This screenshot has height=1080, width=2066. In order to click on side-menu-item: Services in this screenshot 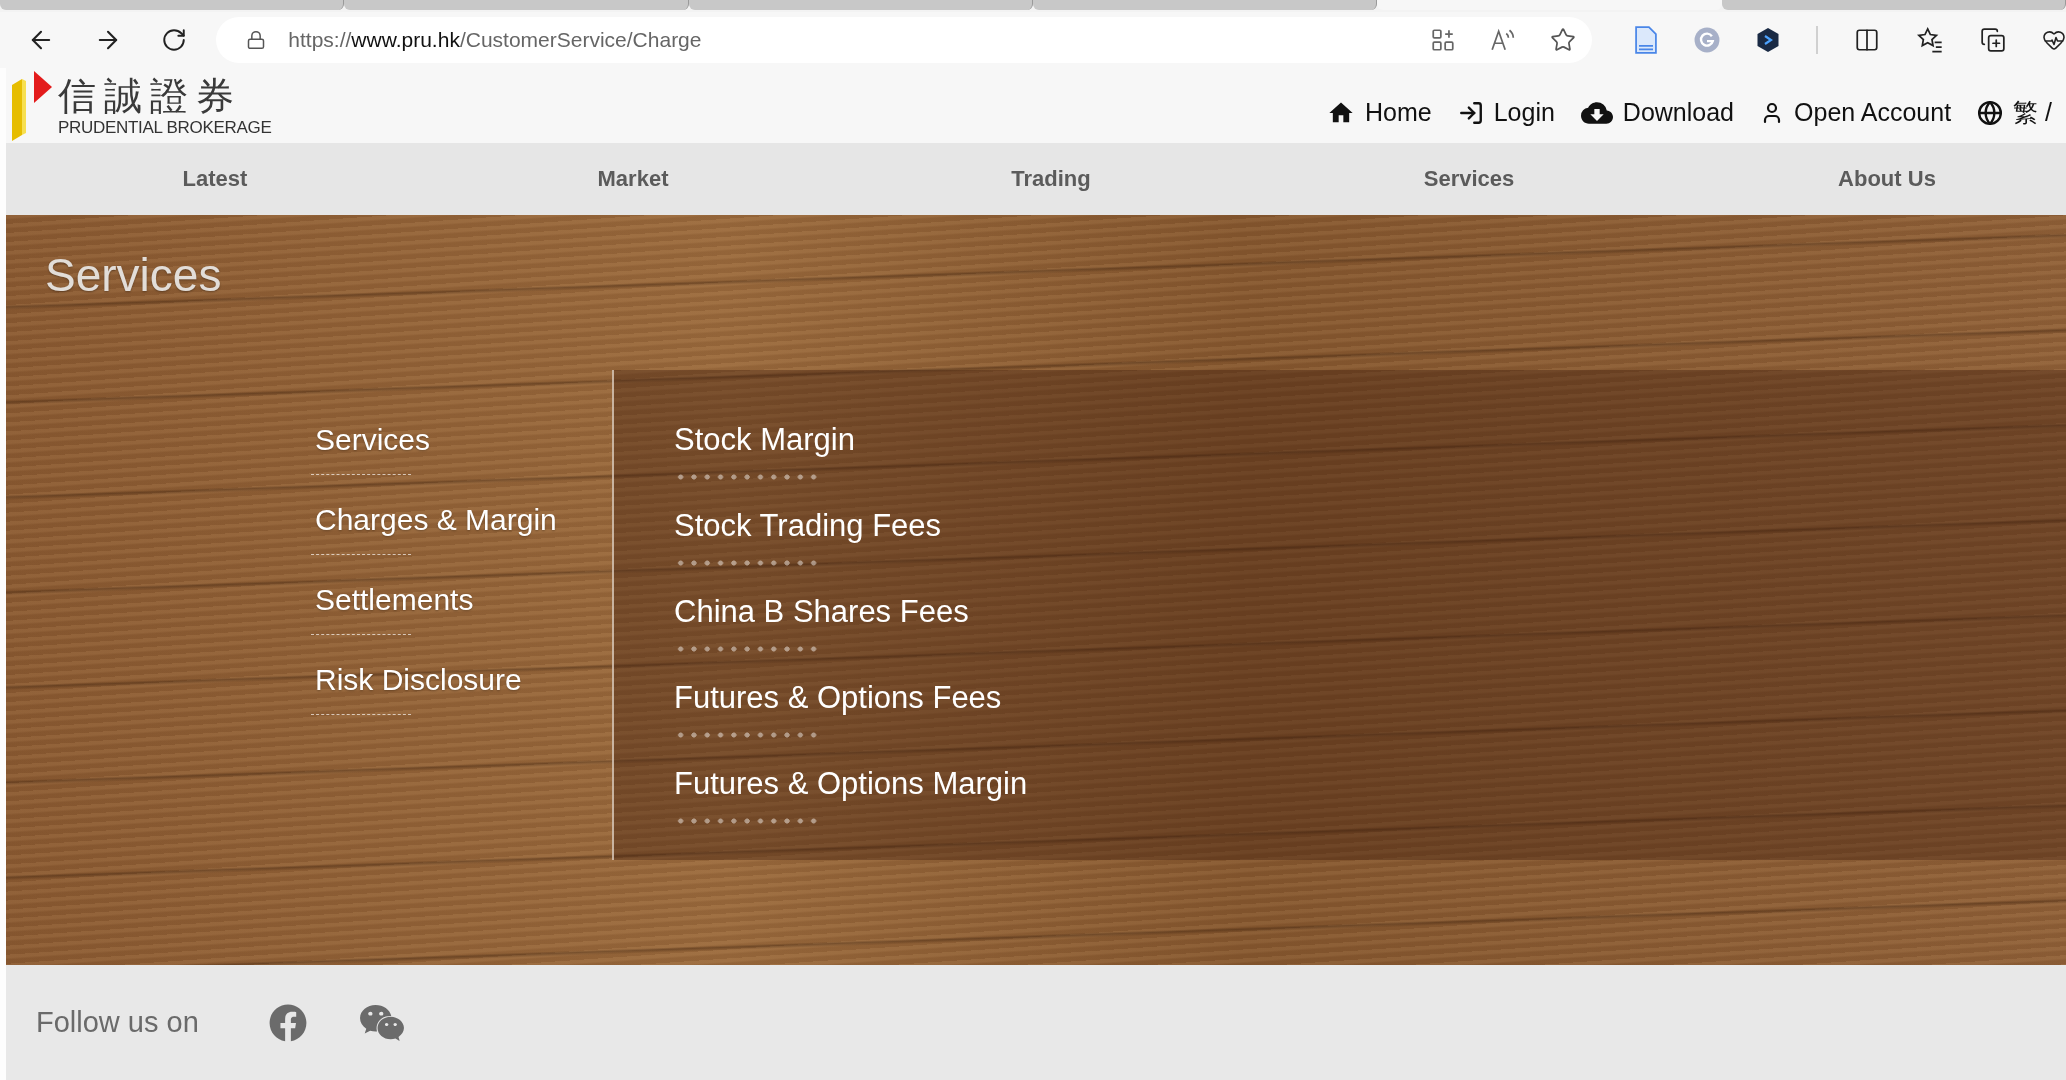, I will do `click(373, 440)`.